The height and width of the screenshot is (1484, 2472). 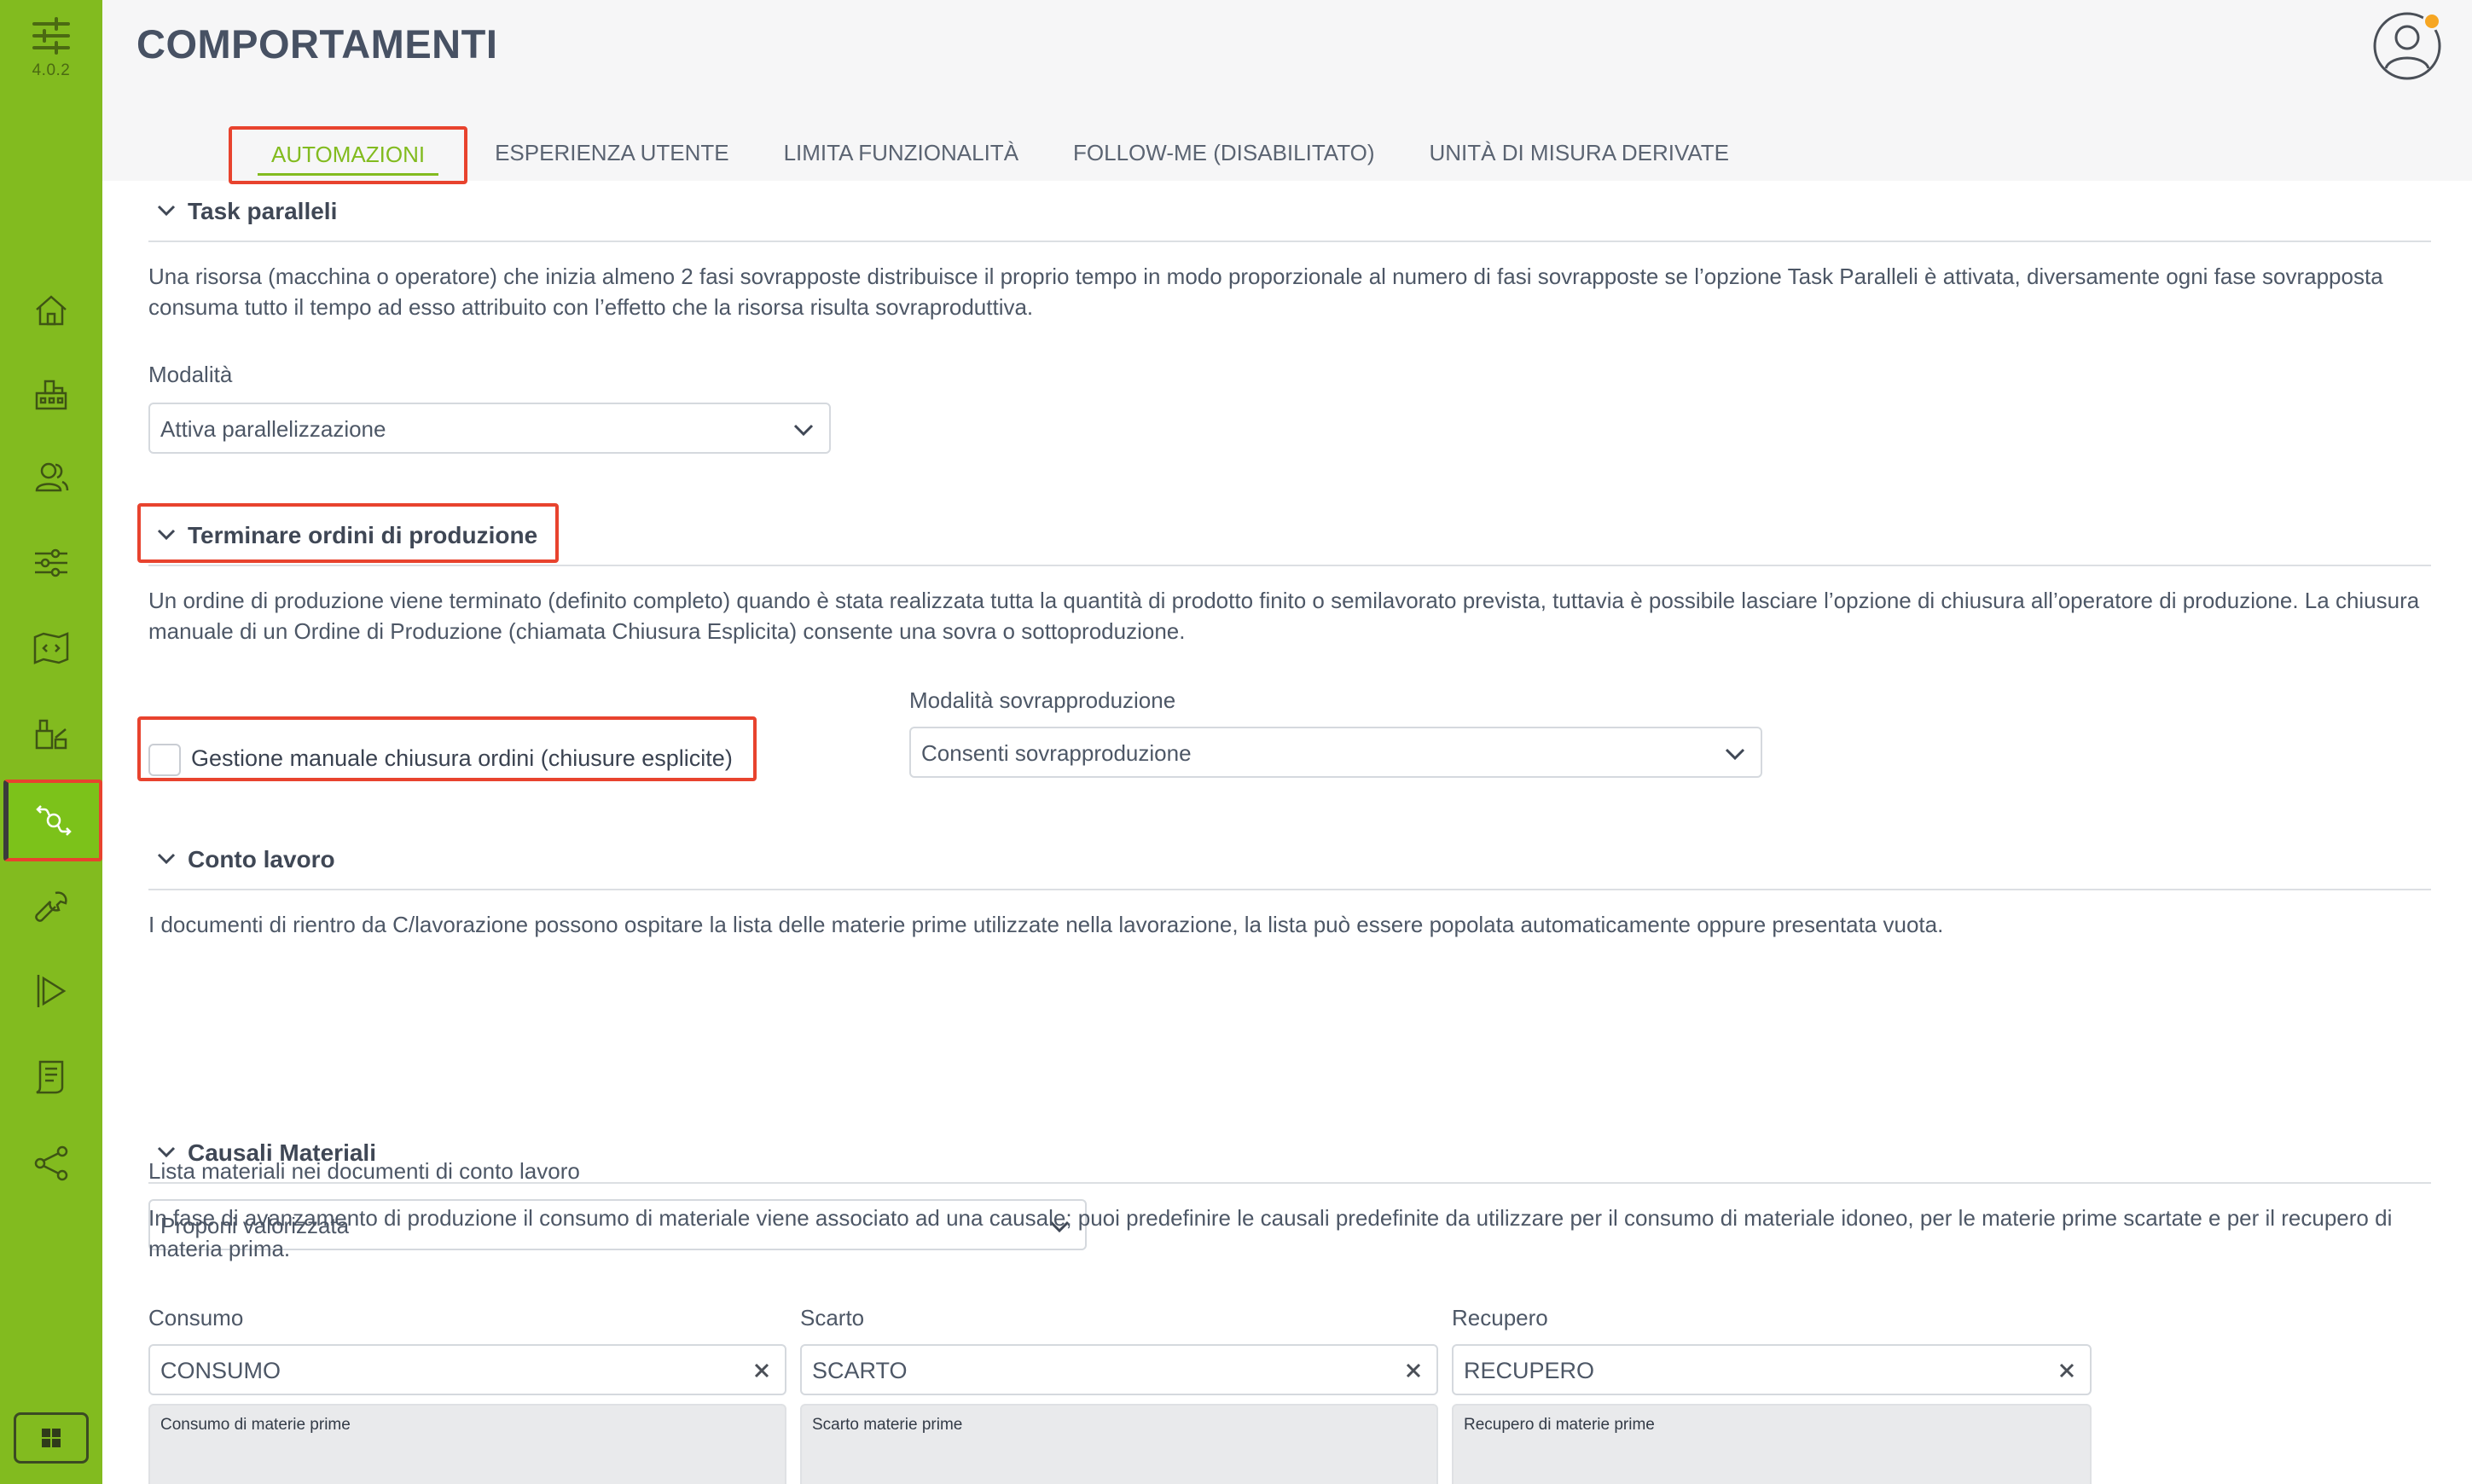 I want to click on sidebar-item-map, so click(x=51, y=648).